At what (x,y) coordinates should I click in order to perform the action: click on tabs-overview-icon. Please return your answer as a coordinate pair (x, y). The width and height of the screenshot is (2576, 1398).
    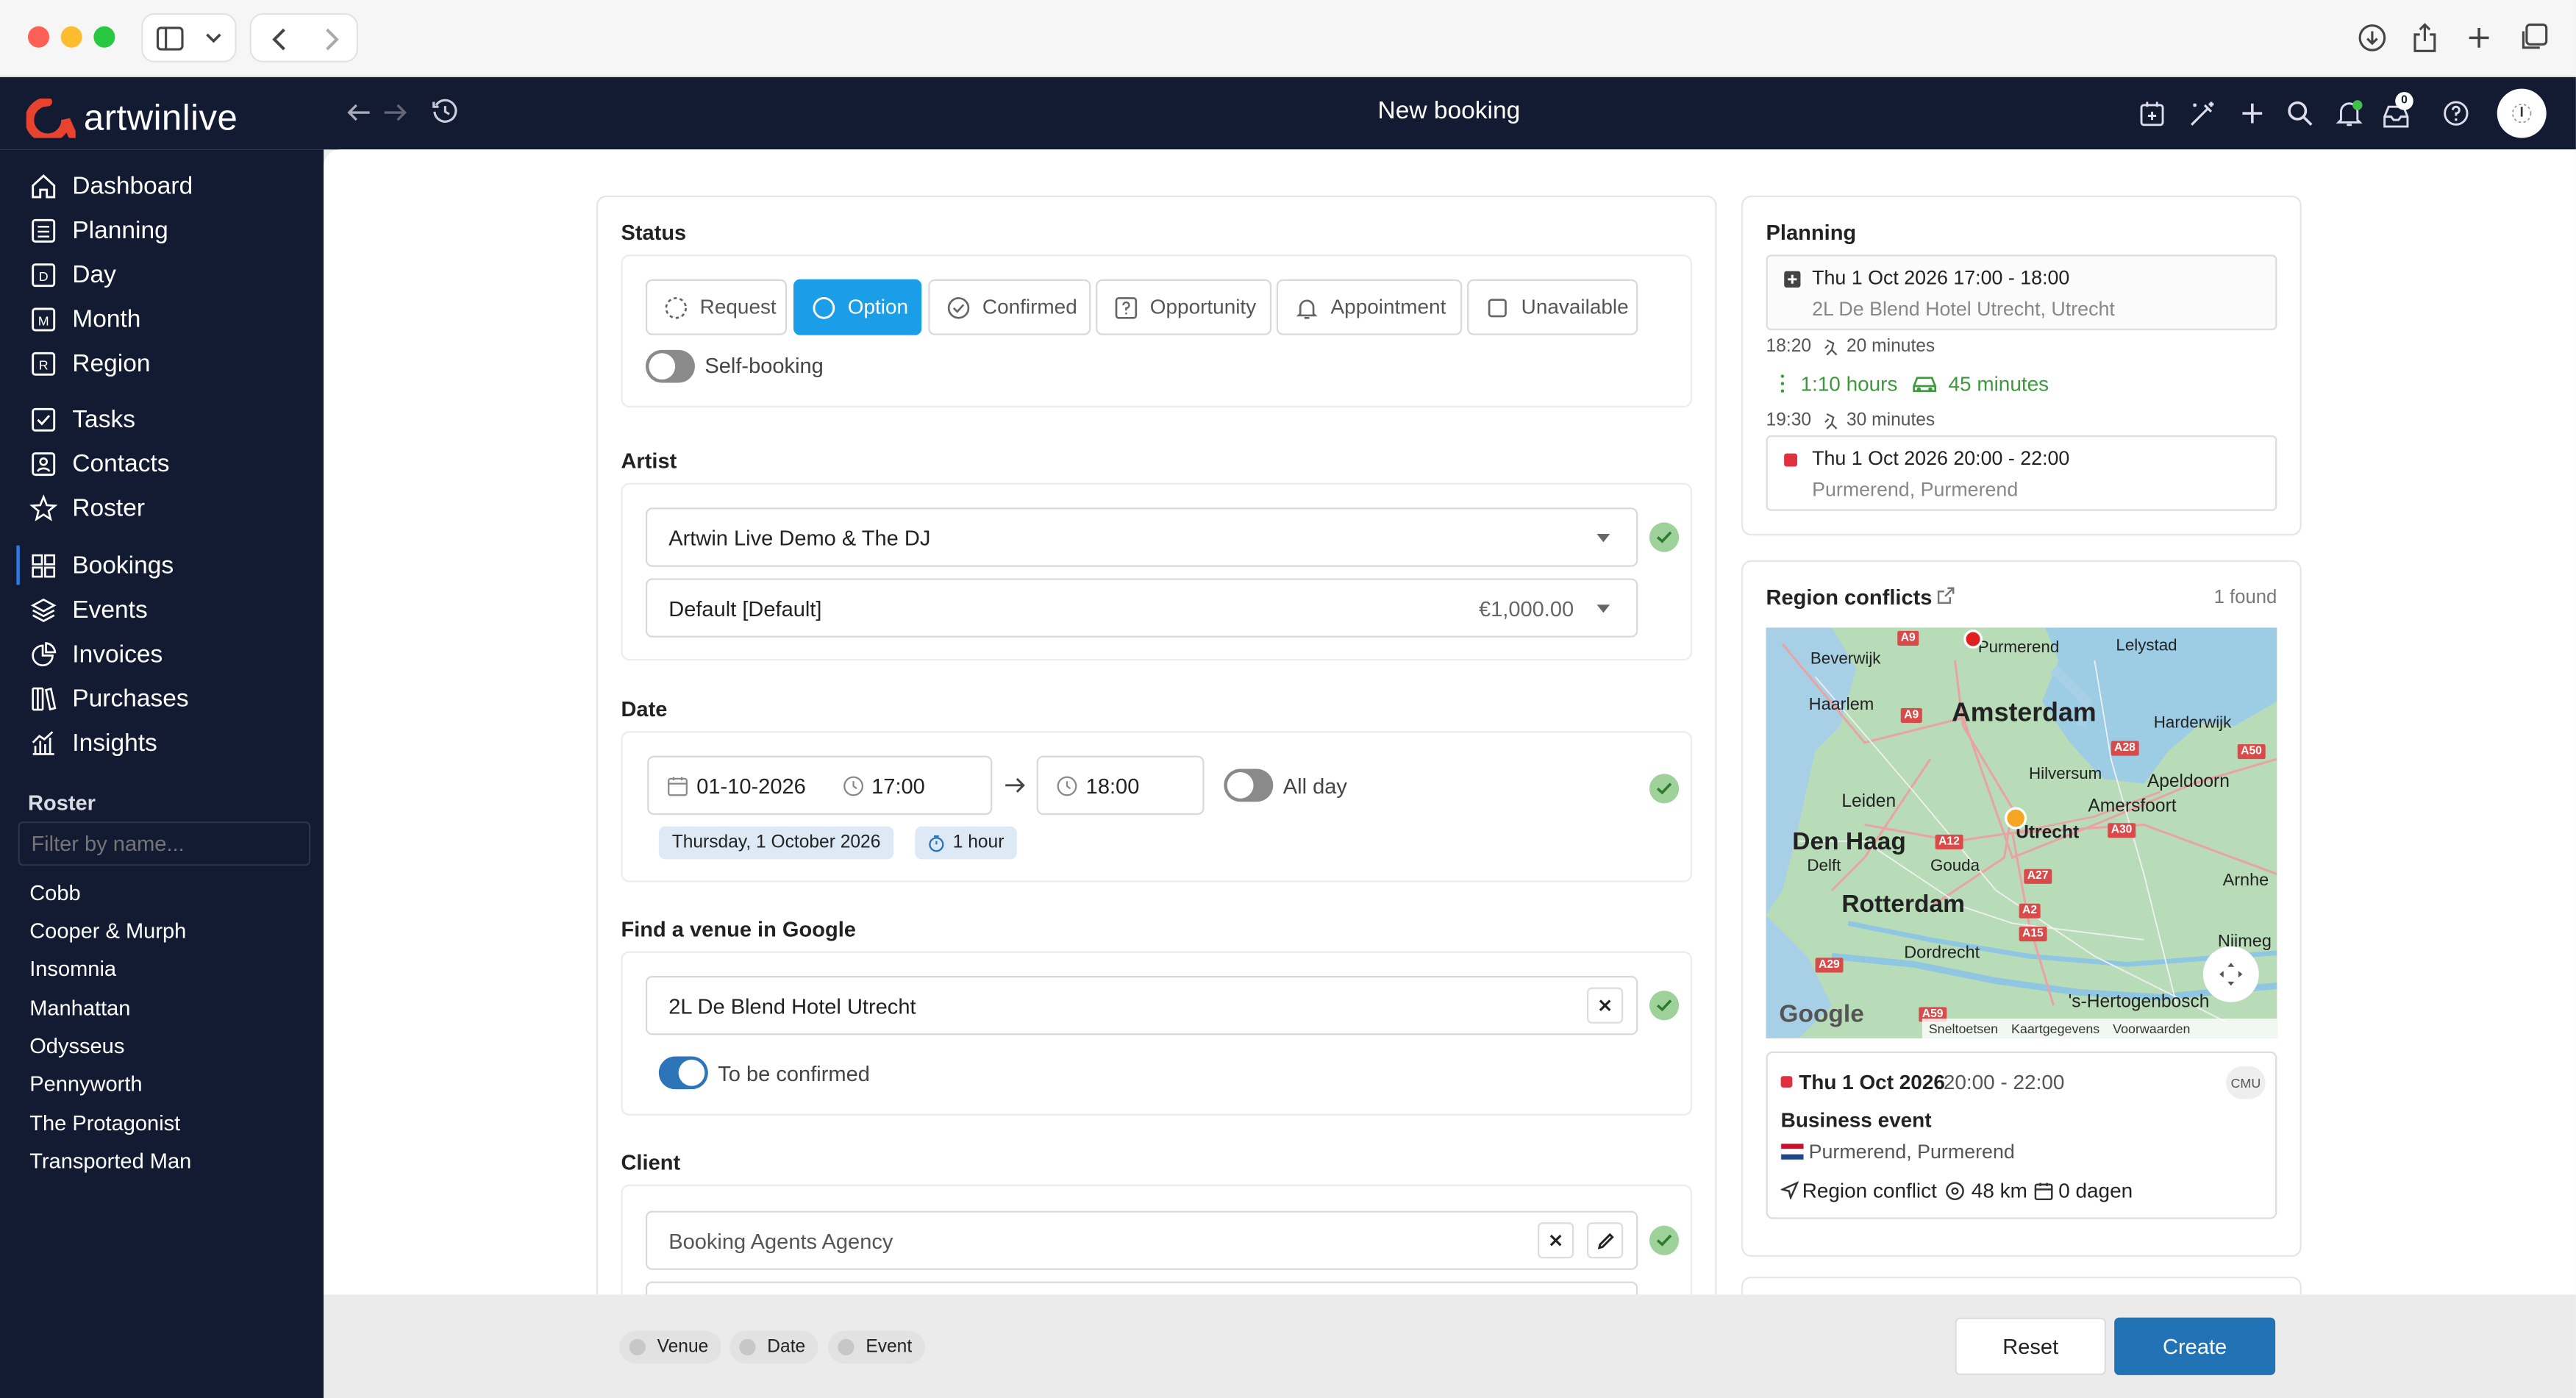
    Looking at the image, I should click on (2533, 38).